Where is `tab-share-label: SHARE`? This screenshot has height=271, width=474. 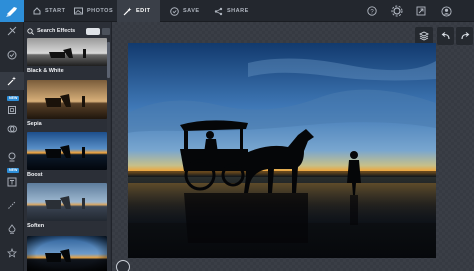
tab-share-label: SHARE is located at coordinates (238, 11).